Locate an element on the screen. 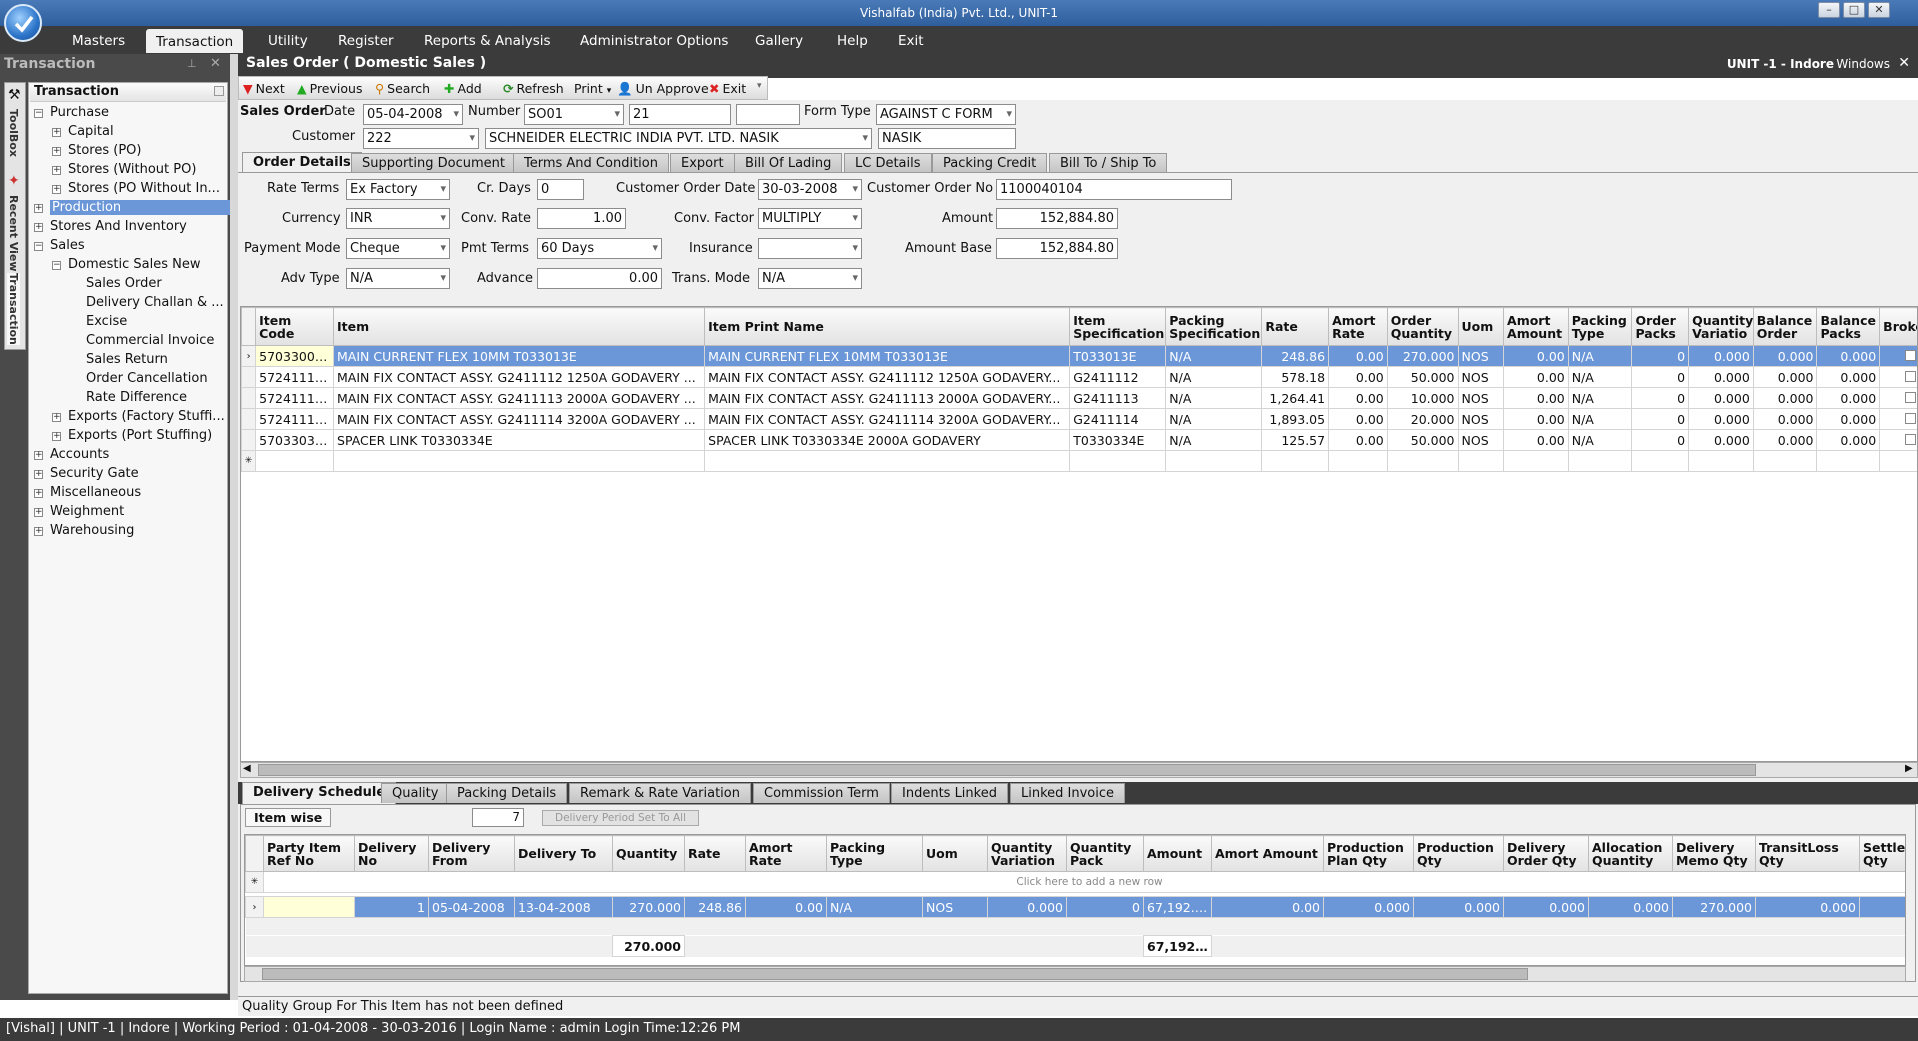 Image resolution: width=1918 pixels, height=1041 pixels. menu-reports: Reports & Analysis is located at coordinates (487, 41).